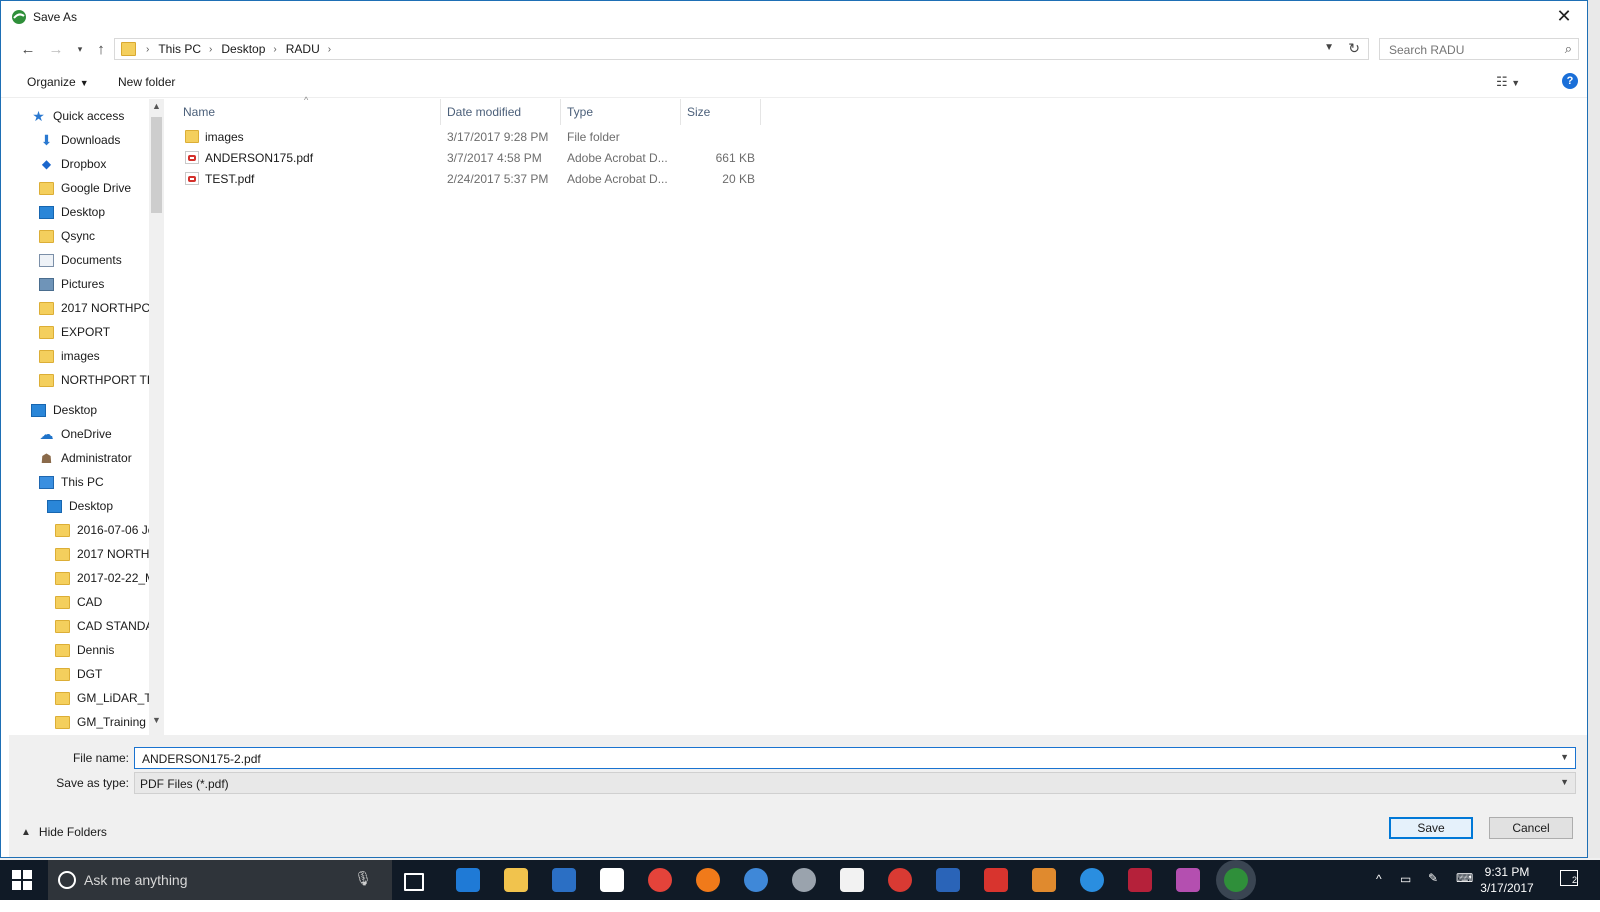 The image size is (1600, 912). Describe the element at coordinates (58, 82) in the screenshot. I see `organize-button: Organize ▼` at that location.